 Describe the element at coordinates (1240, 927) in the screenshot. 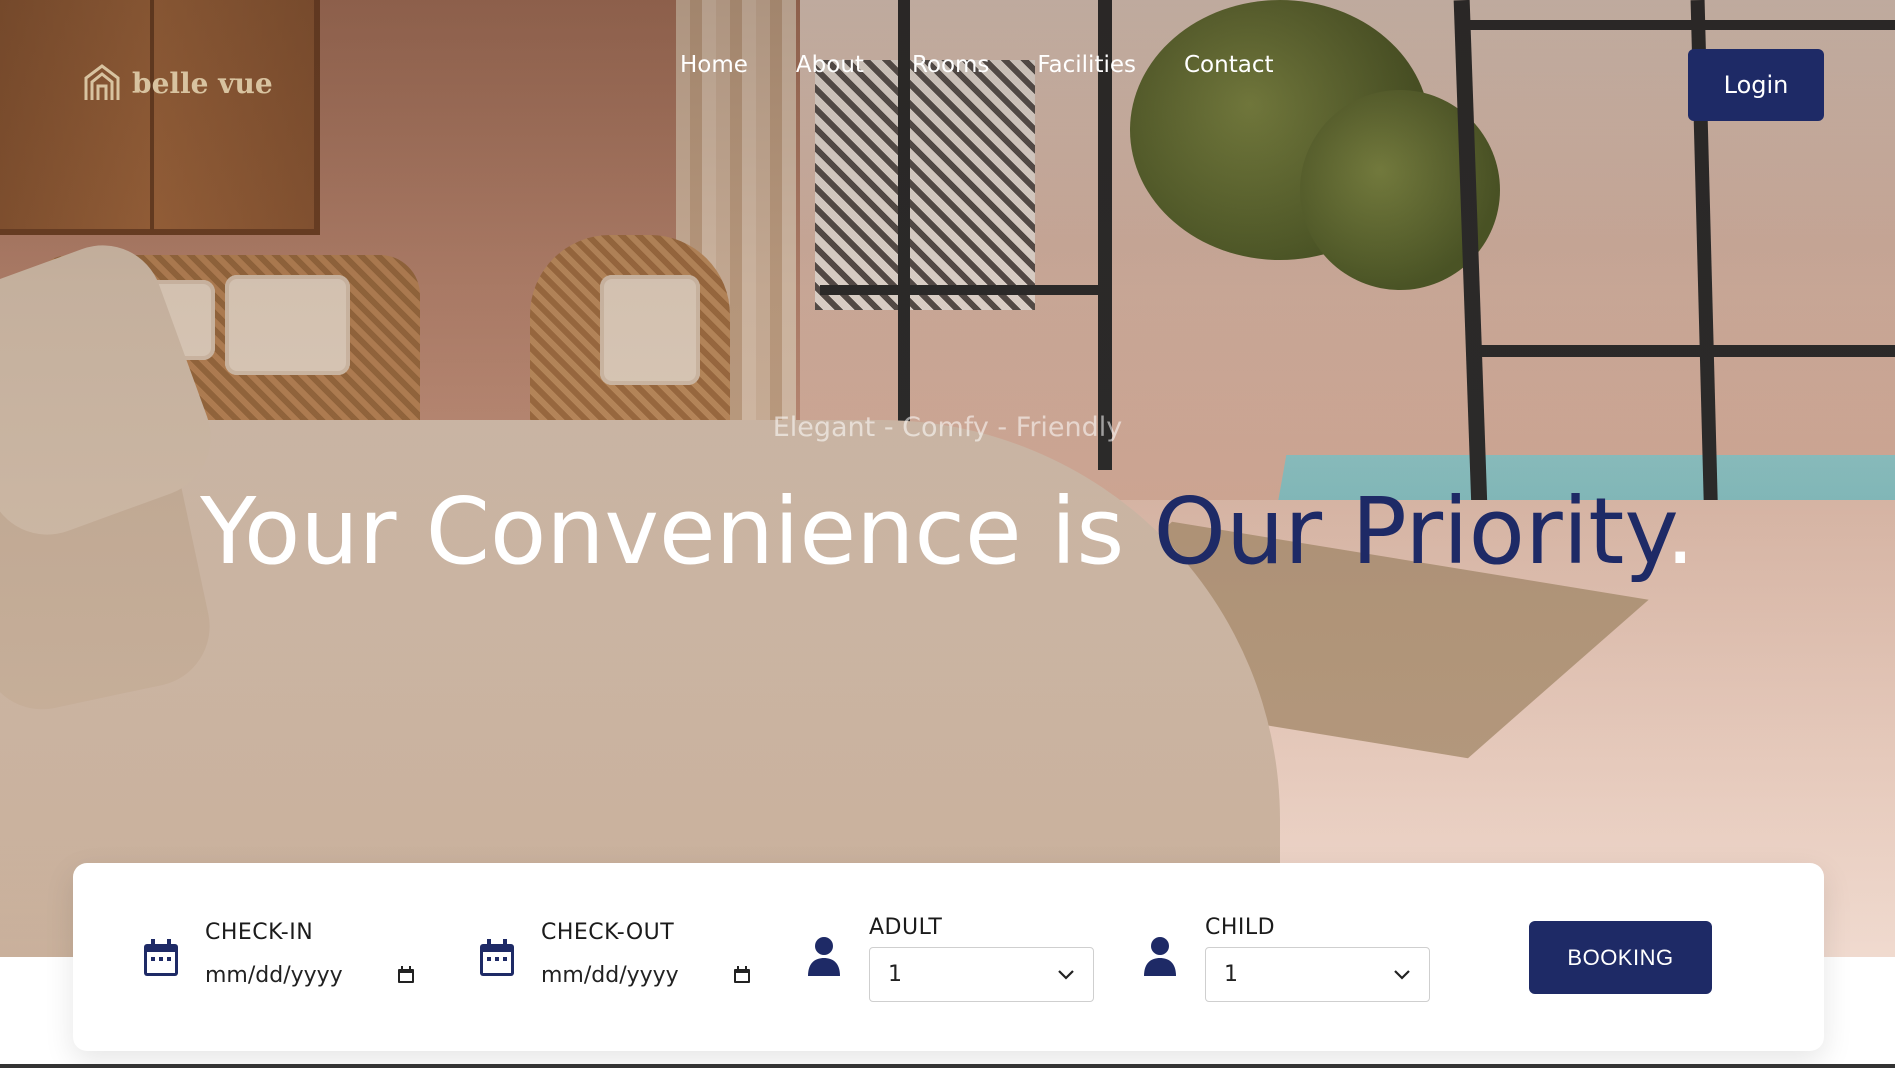

I see `child-label: CHILD` at that location.